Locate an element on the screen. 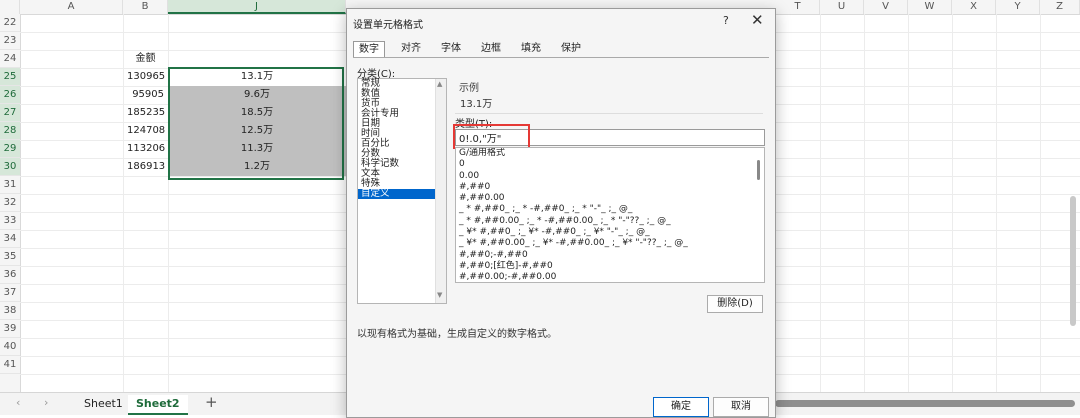  row-header: 39 is located at coordinates (10, 329).